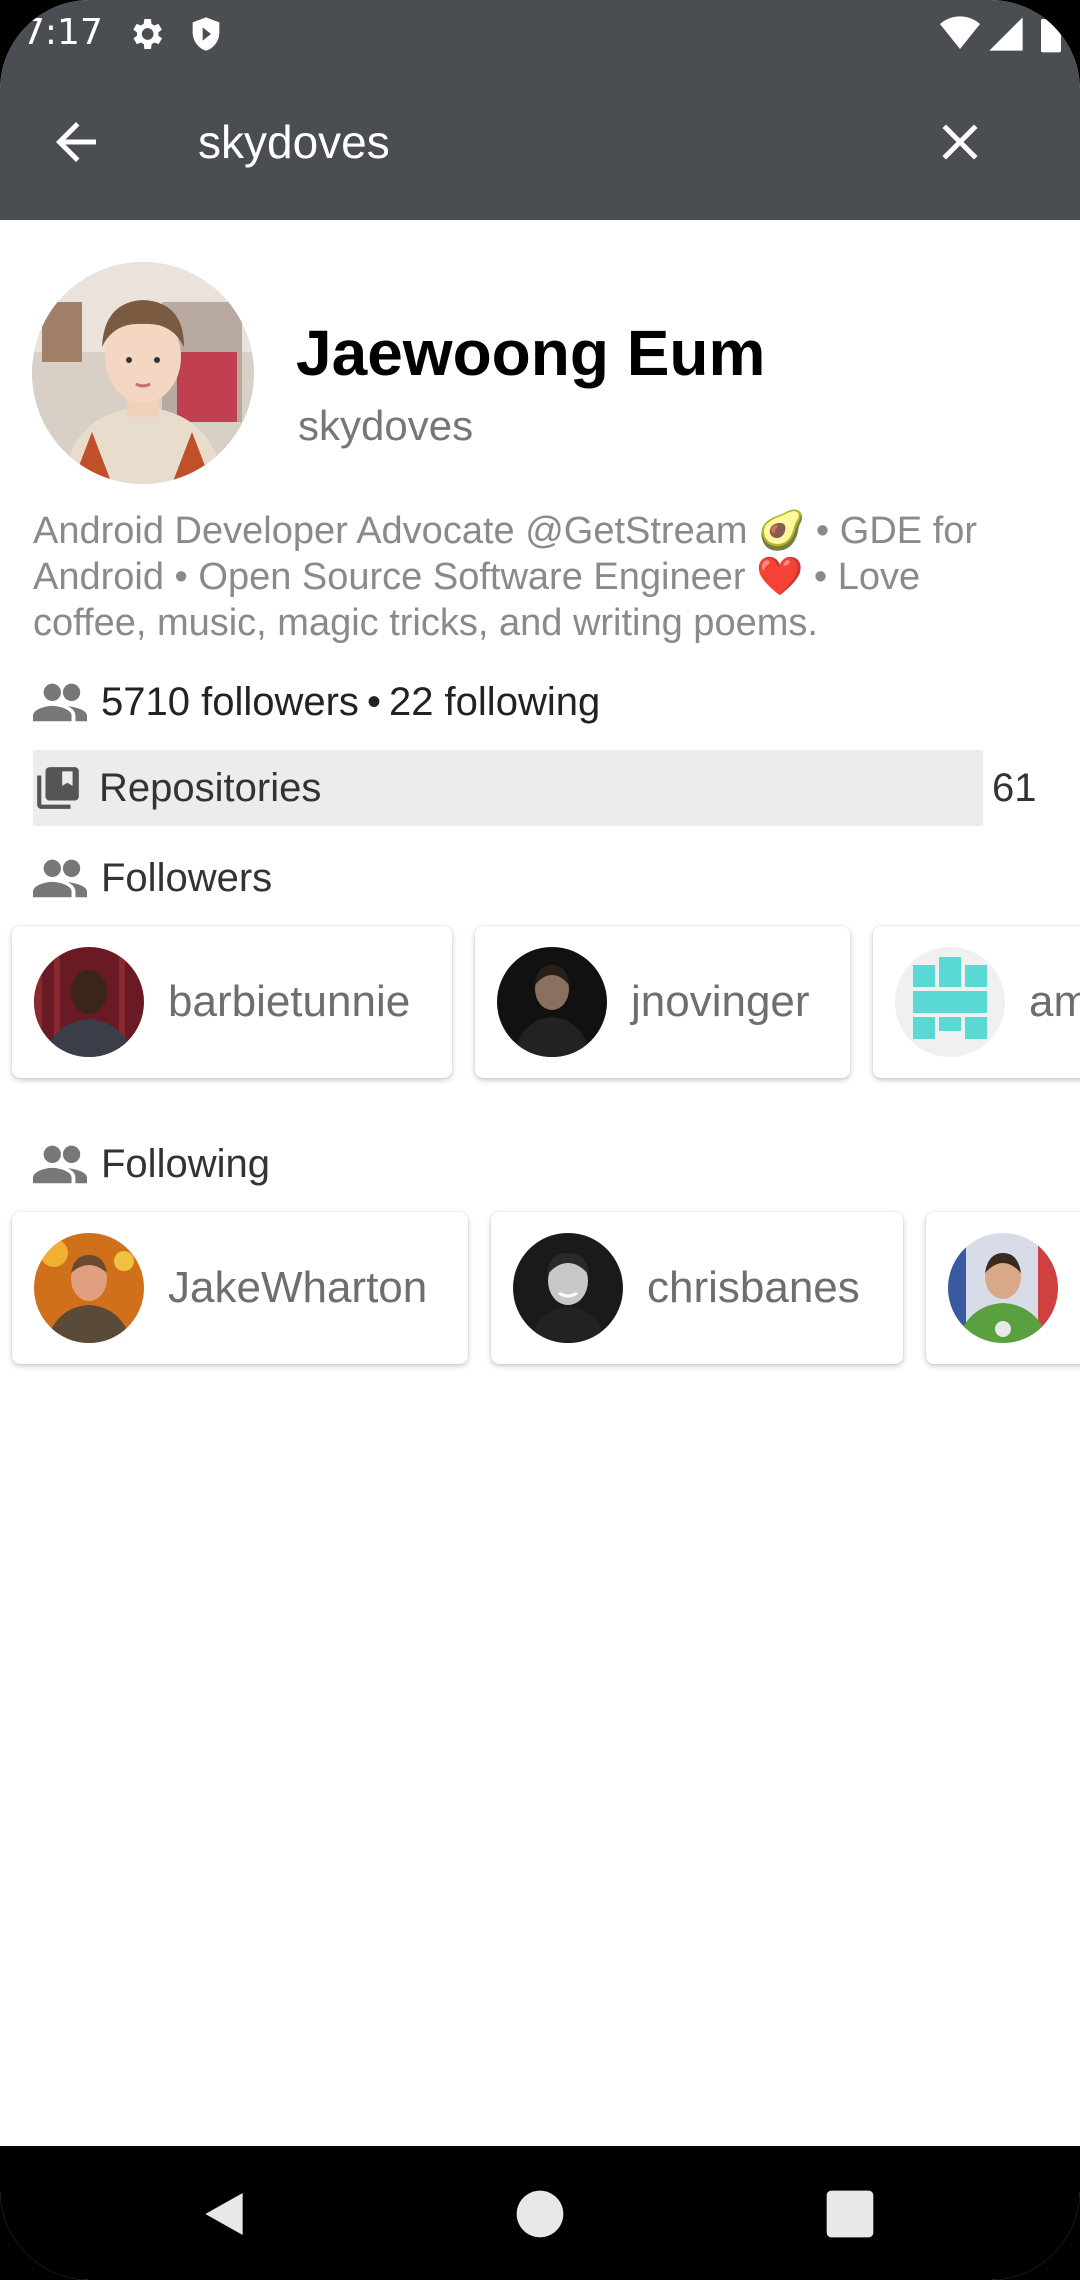  What do you see at coordinates (185, 1163) in the screenshot?
I see `following-title: Following` at bounding box center [185, 1163].